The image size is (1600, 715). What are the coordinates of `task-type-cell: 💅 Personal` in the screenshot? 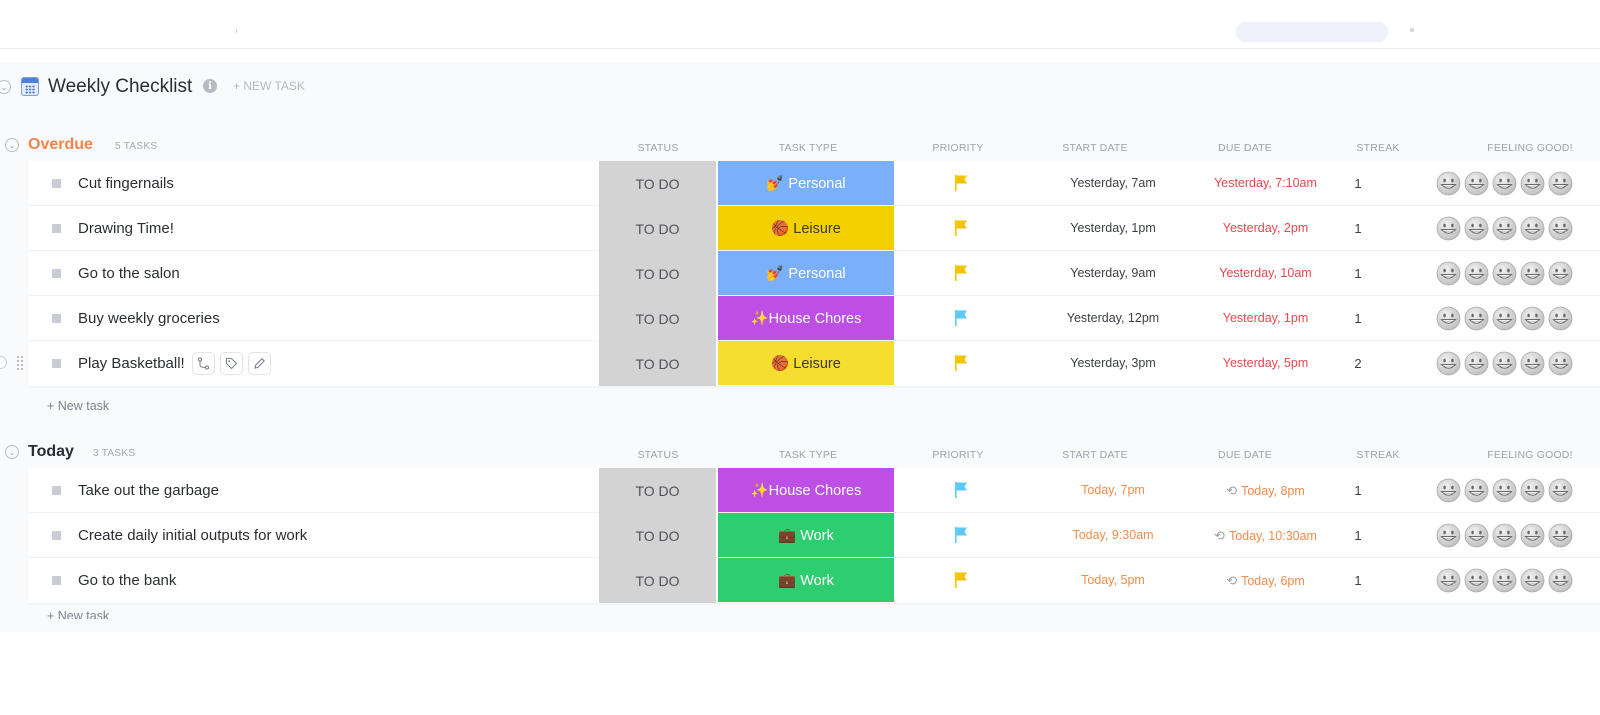 It's located at (806, 183).